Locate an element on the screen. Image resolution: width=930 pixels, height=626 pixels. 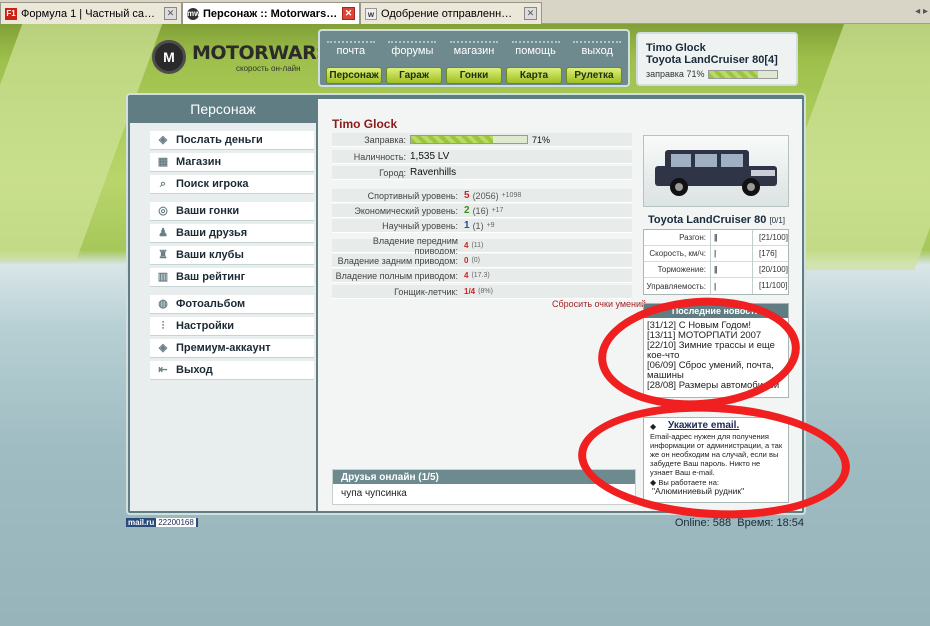
browser-tab-title: Персонаж :: Motorwars.ru is located at coordinates (270, 13).